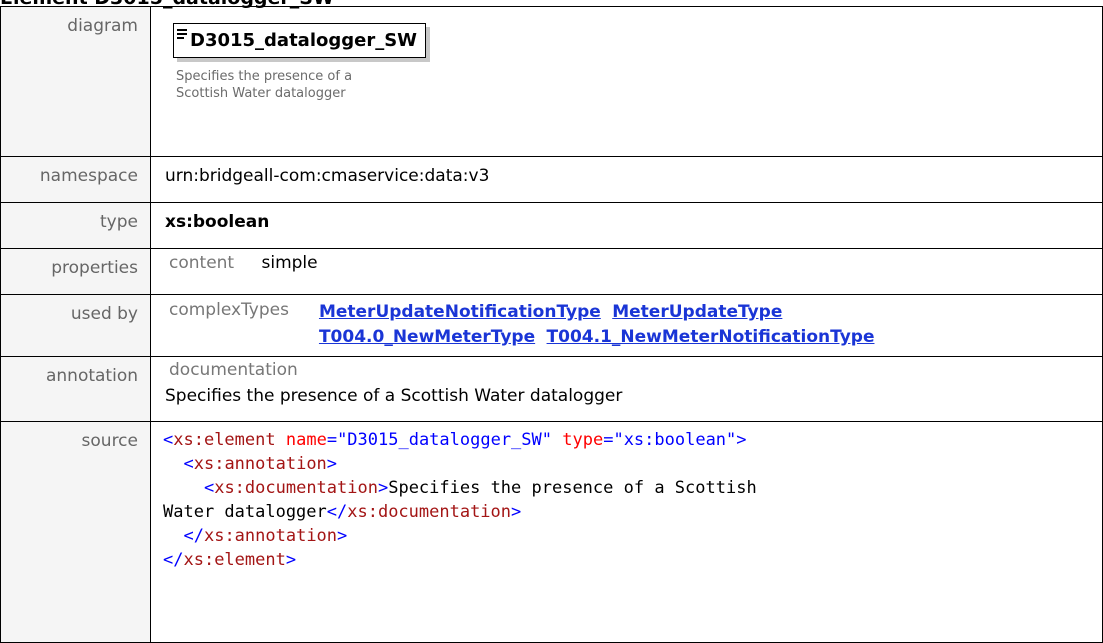 The image size is (1103, 643). Describe the element at coordinates (427, 337) in the screenshot. I see `link-t004-0-new-meter-type: T004.0_NewMeterType` at that location.